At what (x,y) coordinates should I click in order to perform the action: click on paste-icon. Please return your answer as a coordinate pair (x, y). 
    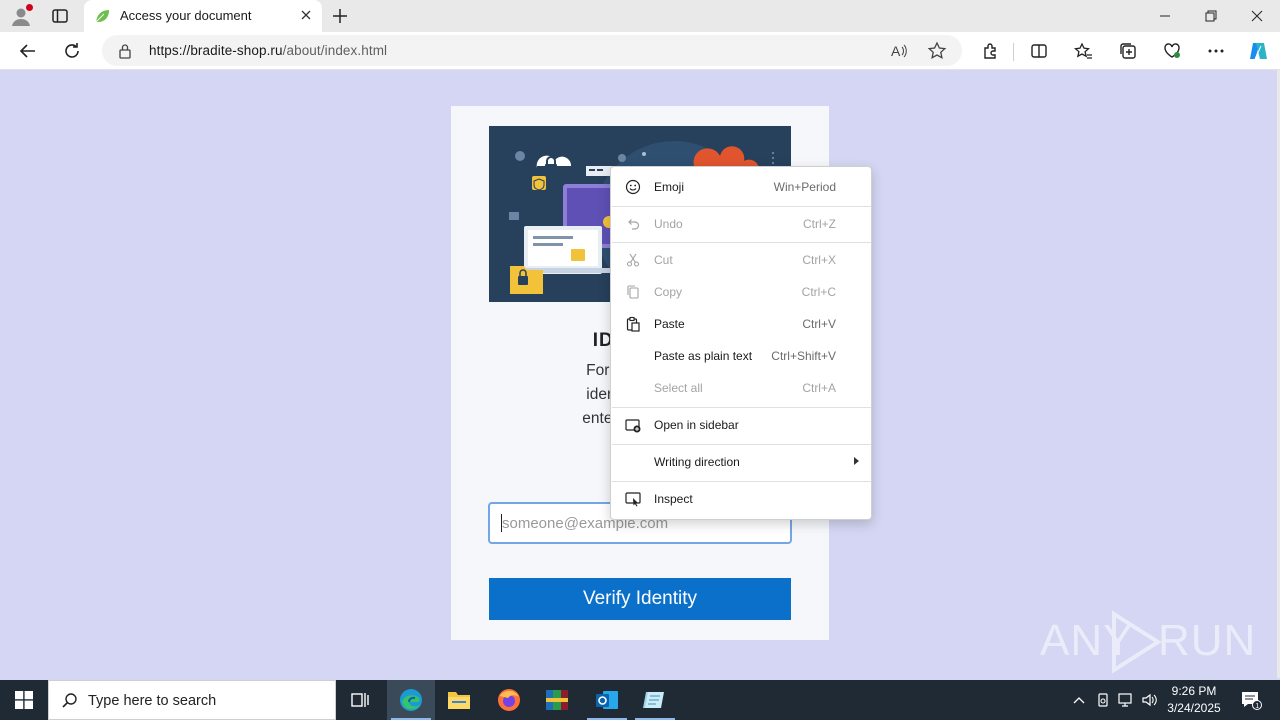
    Looking at the image, I should click on (633, 324).